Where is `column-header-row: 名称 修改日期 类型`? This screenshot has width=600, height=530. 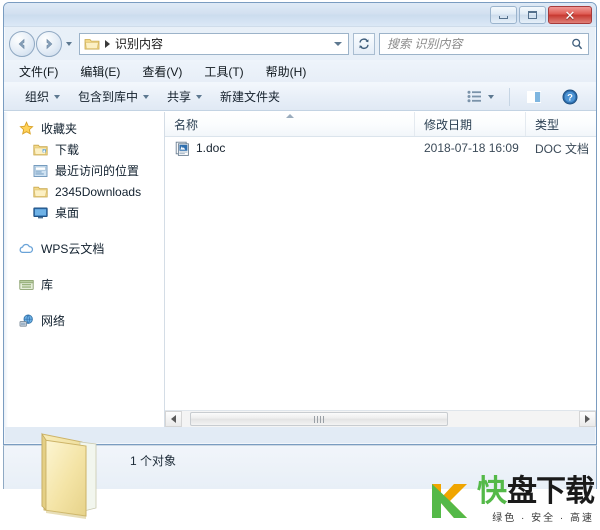 column-header-row: 名称 修改日期 类型 is located at coordinates (380, 124).